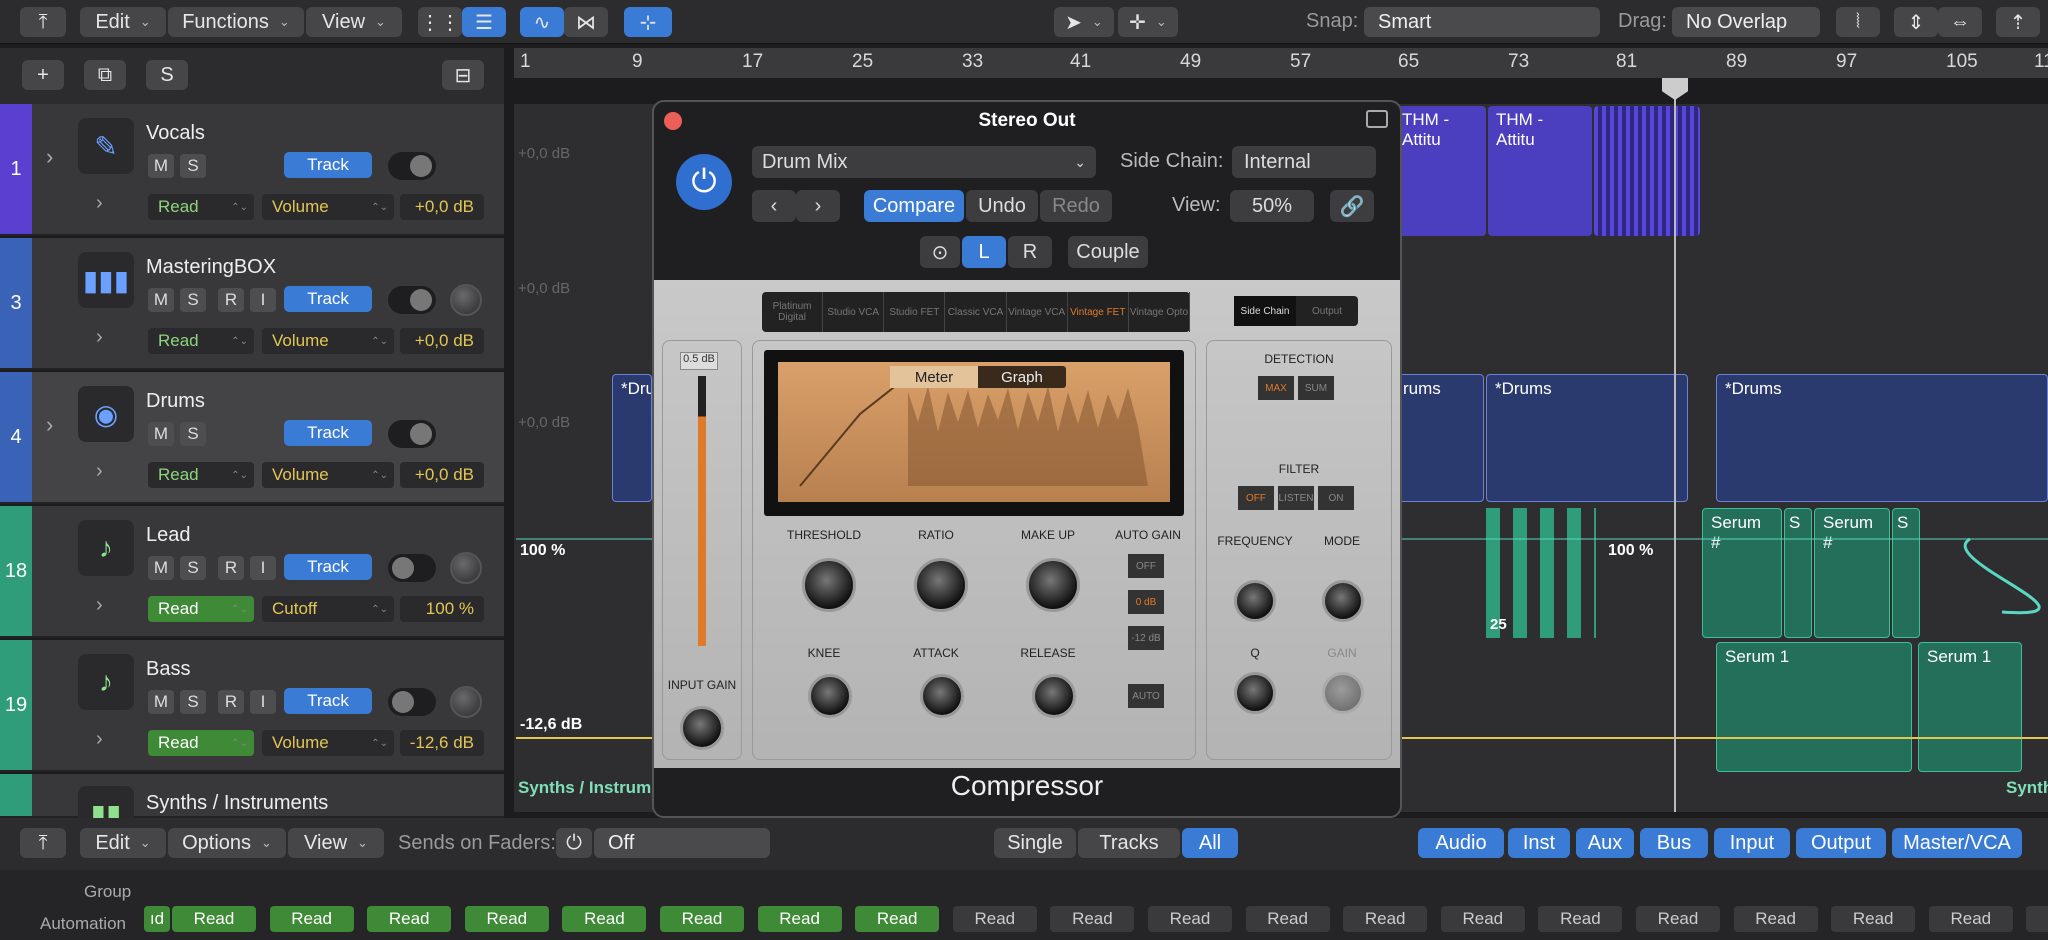 This screenshot has width=2048, height=940. What do you see at coordinates (1352, 206) in the screenshot?
I see `link-button: 🔗` at bounding box center [1352, 206].